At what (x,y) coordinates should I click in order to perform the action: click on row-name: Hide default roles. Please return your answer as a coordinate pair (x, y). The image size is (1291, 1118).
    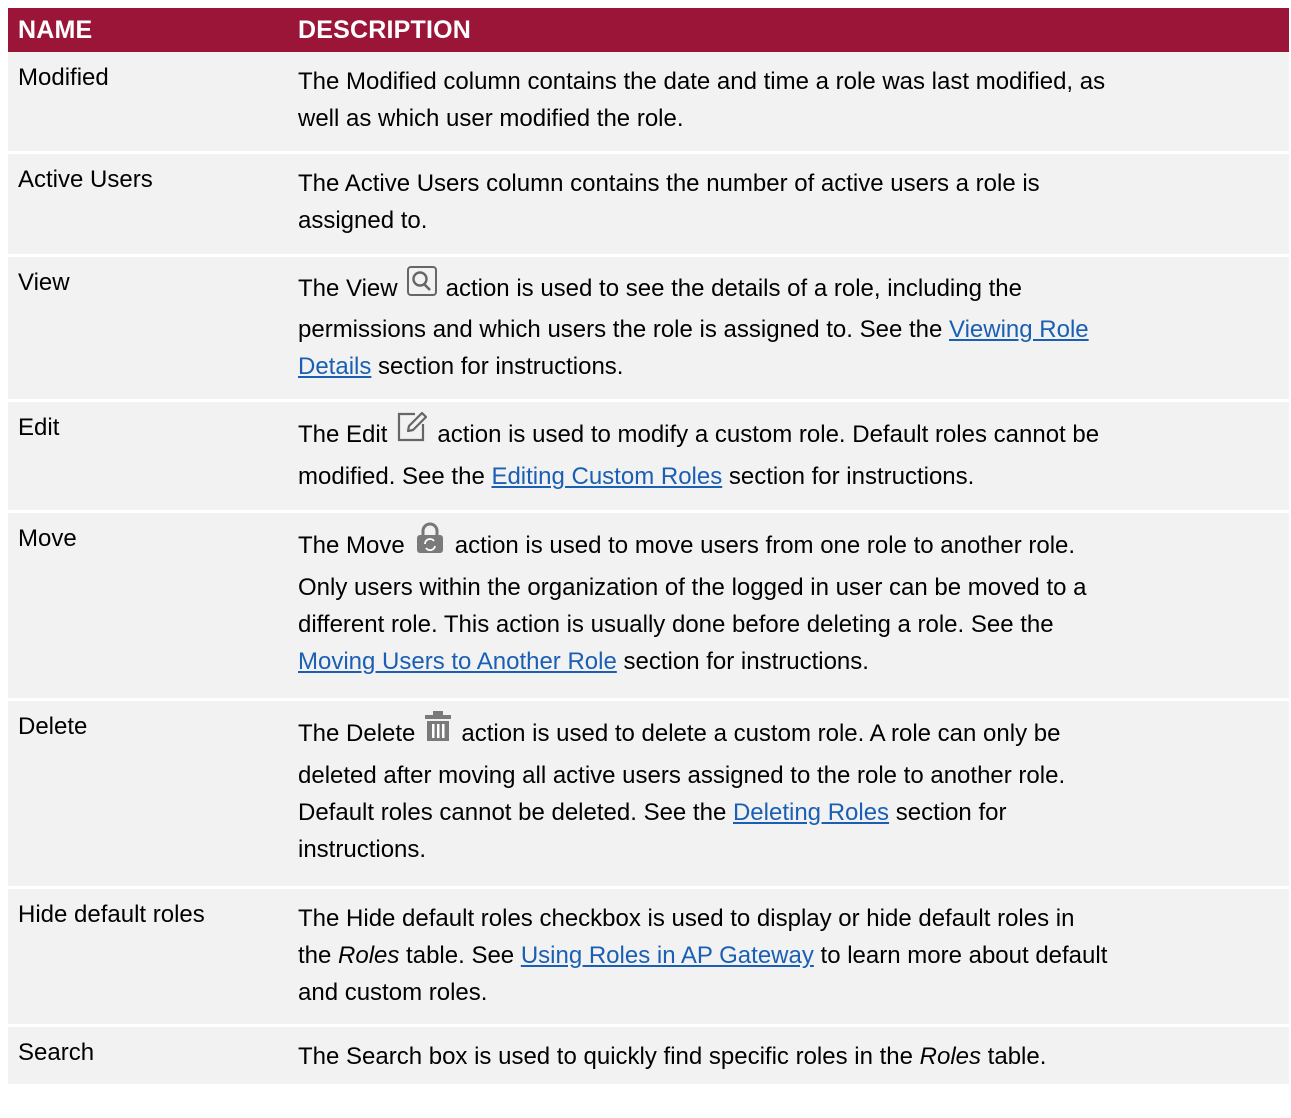
    Looking at the image, I should click on (111, 914).